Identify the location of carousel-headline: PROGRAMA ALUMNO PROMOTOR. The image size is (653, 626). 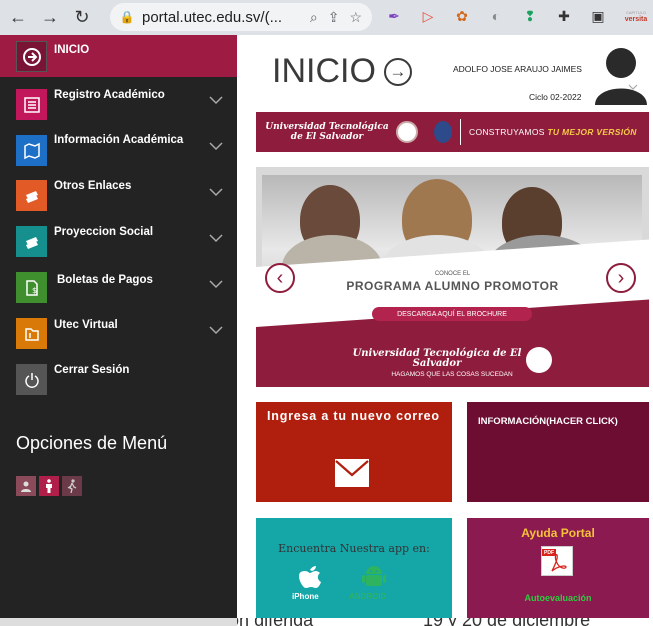
(452, 286).